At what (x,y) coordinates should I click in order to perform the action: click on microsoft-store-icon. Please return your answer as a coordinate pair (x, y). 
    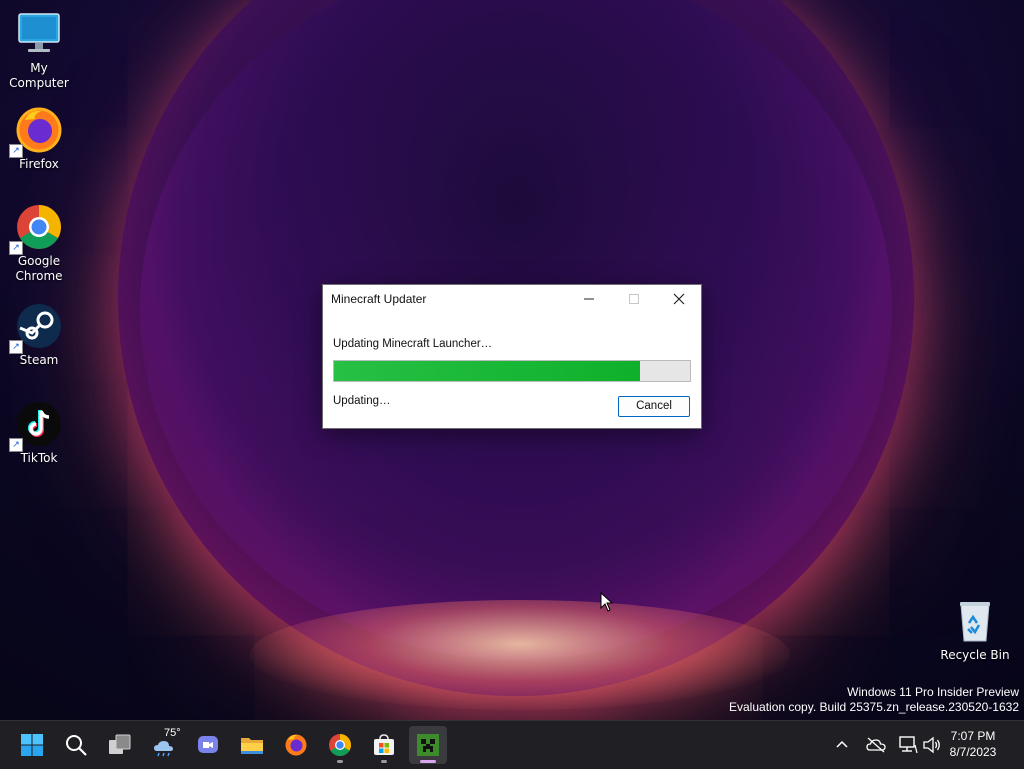
    Looking at the image, I should click on (384, 744).